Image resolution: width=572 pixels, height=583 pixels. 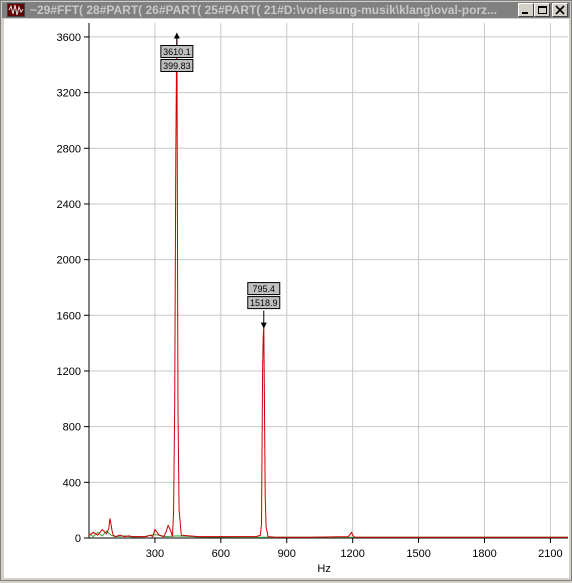 What do you see at coordinates (69, 372) in the screenshot?
I see `y-tick-label: 1200` at bounding box center [69, 372].